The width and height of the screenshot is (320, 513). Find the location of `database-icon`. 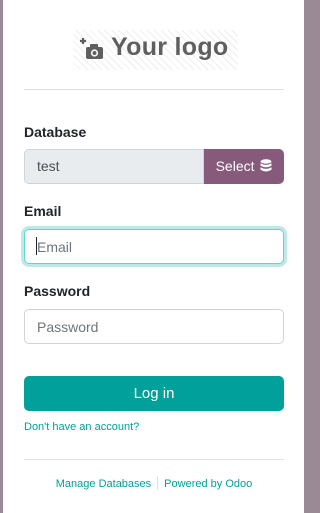

database-icon is located at coordinates (266, 165).